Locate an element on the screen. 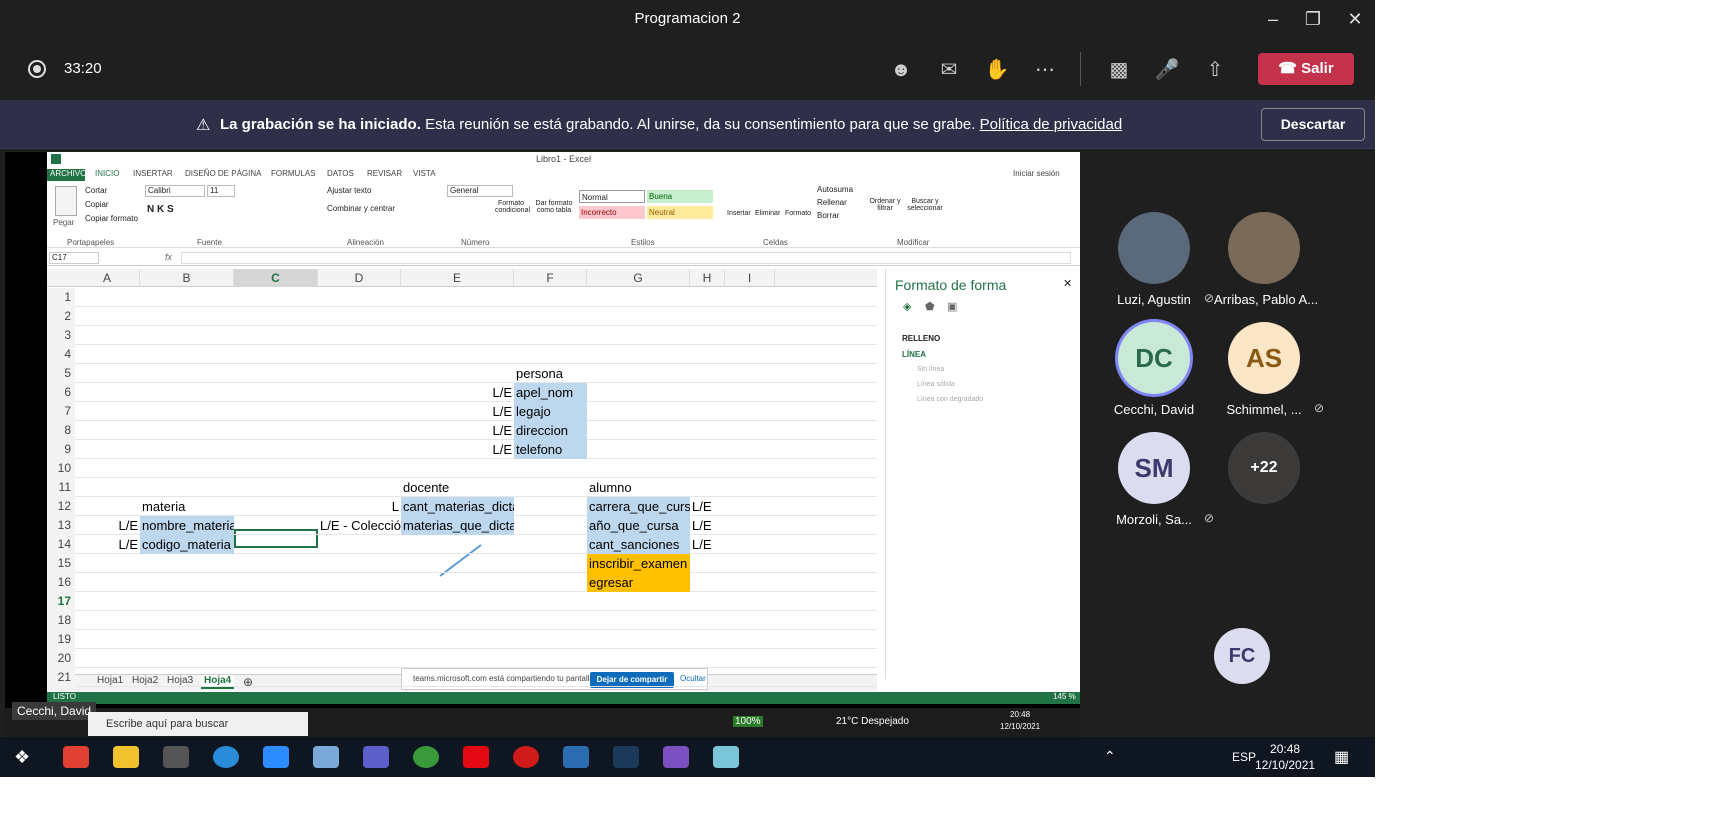  pane-close-icon: ✕ is located at coordinates (1067, 283).